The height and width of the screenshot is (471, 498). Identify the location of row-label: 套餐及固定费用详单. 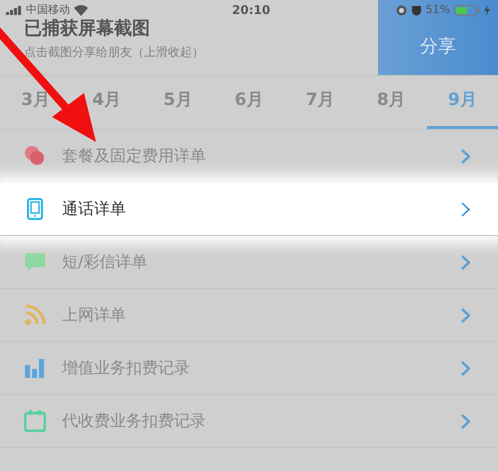
(134, 156).